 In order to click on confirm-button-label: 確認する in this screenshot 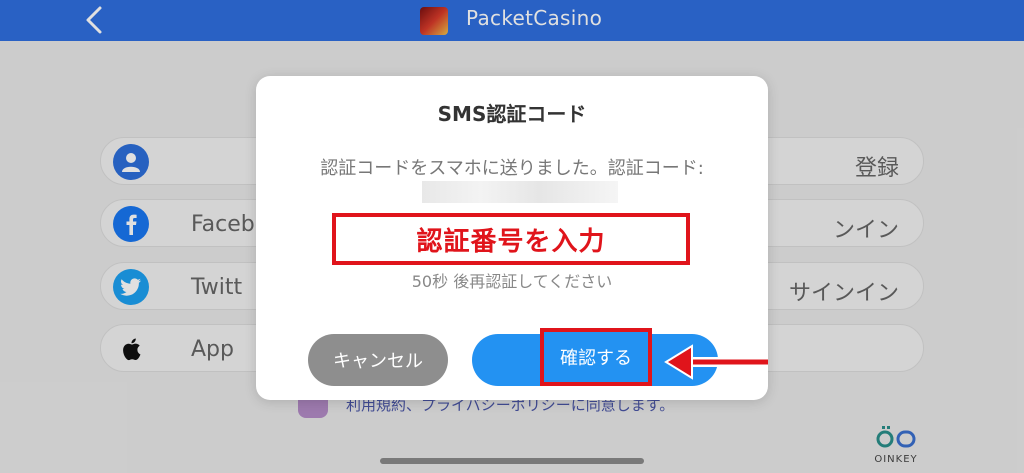, I will do `click(596, 358)`.